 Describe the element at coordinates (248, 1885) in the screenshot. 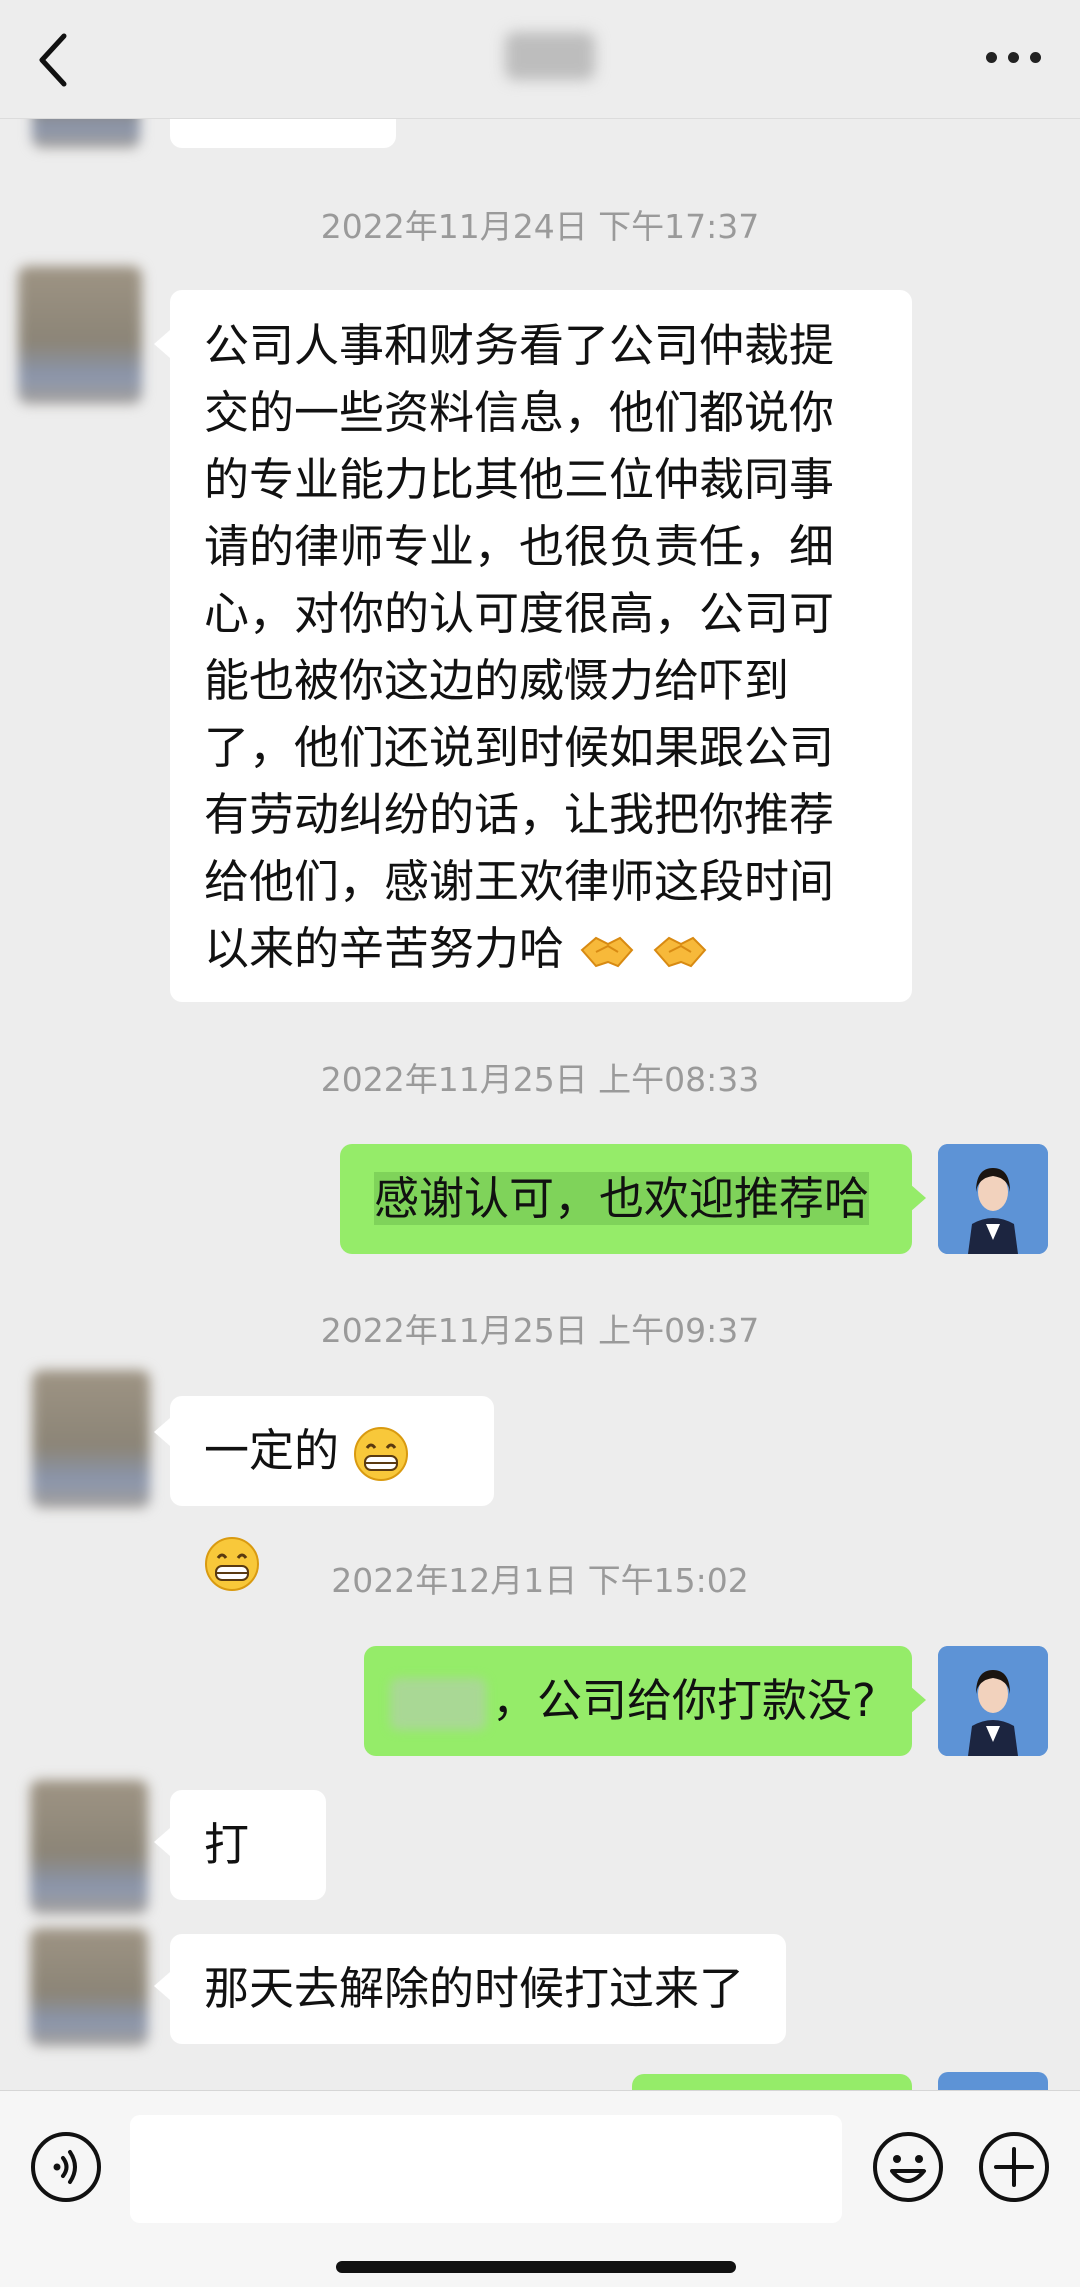

I see `message-bubble-incoming: 打了` at that location.